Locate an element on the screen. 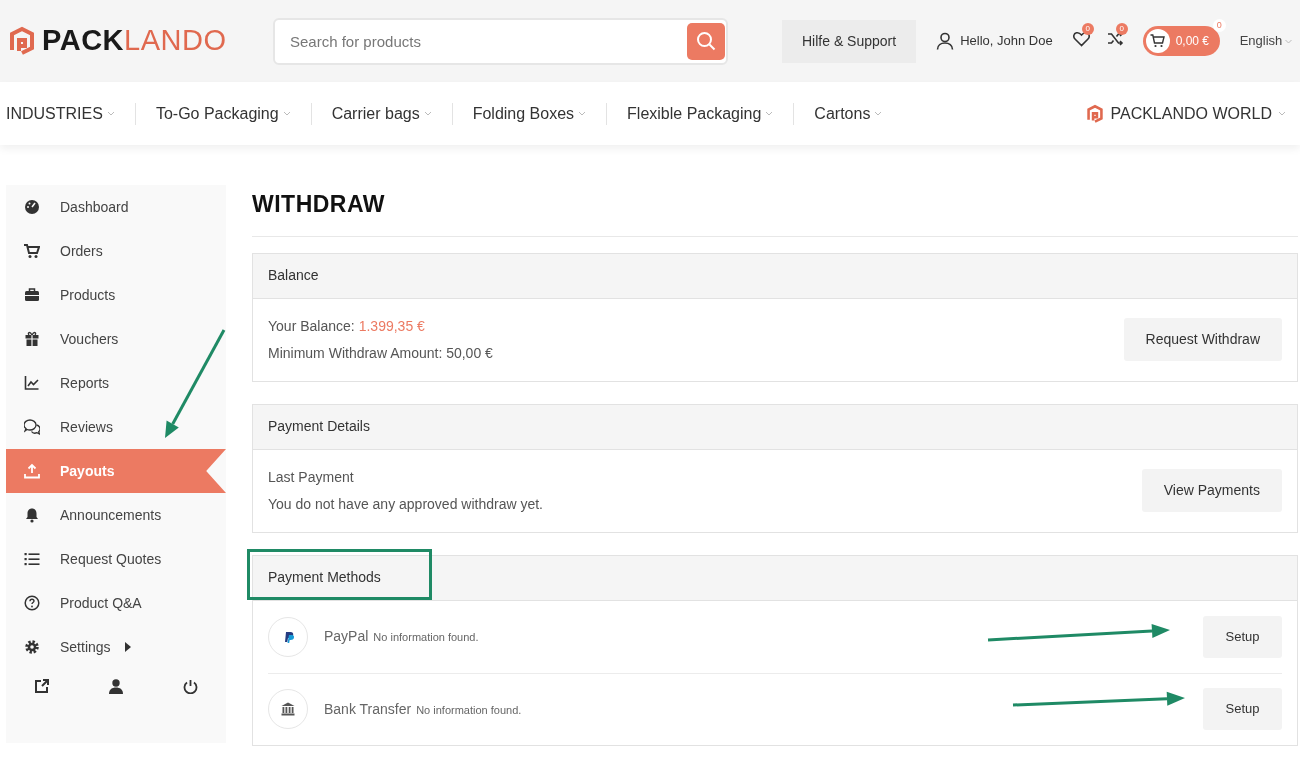 The image size is (1300, 781). gear-icon is located at coordinates (32, 647).